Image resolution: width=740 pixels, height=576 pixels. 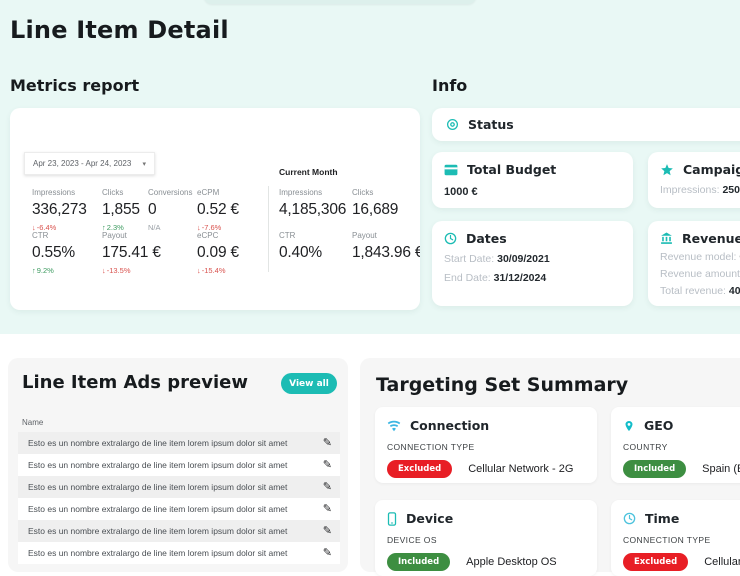 What do you see at coordinates (300, 246) in the screenshot?
I see `current-month-ctr: CTR 0.40%` at bounding box center [300, 246].